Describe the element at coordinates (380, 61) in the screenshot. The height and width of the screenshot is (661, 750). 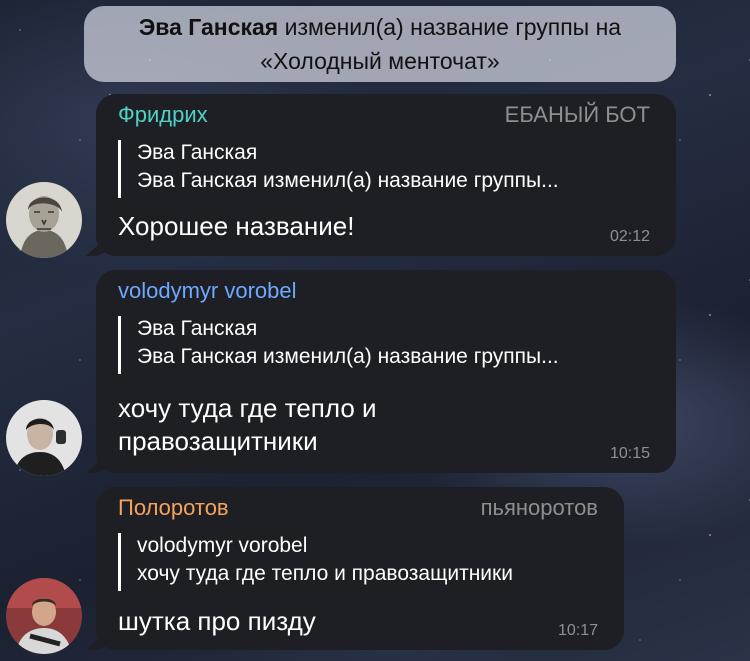
I see `service-new-name: «Холодный менточат»` at that location.